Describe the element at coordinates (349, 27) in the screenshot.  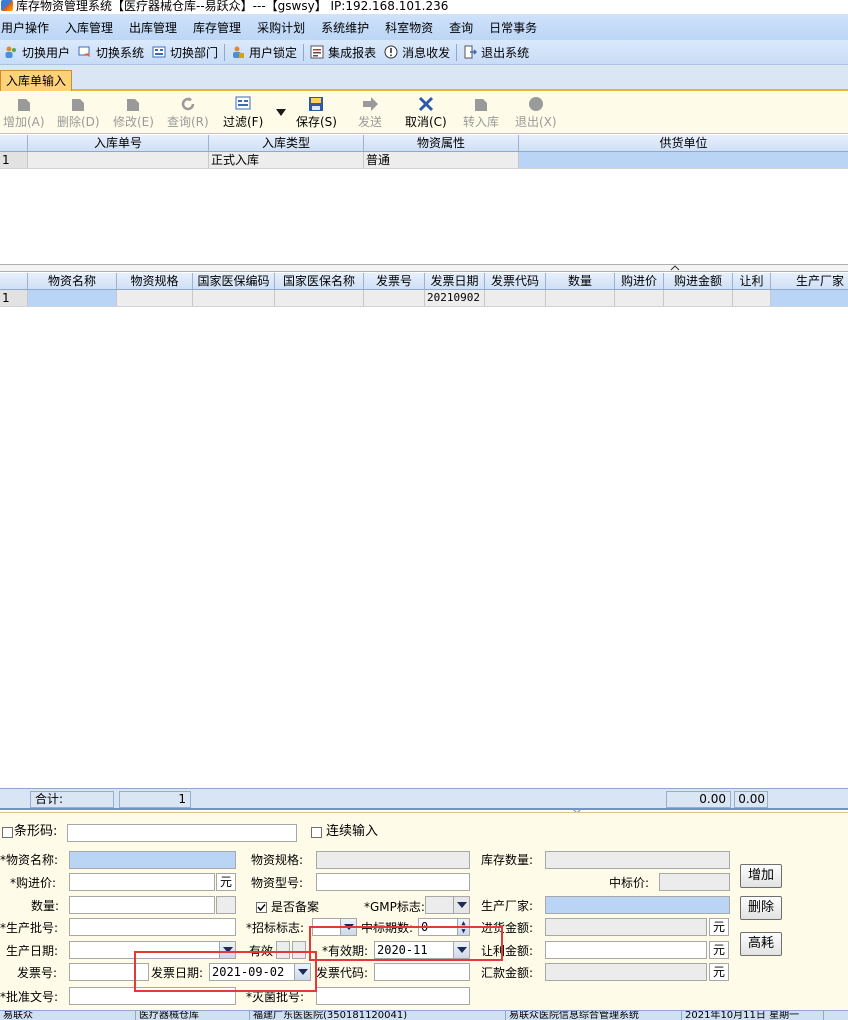
I see `menu-system-maint: 系统维护` at that location.